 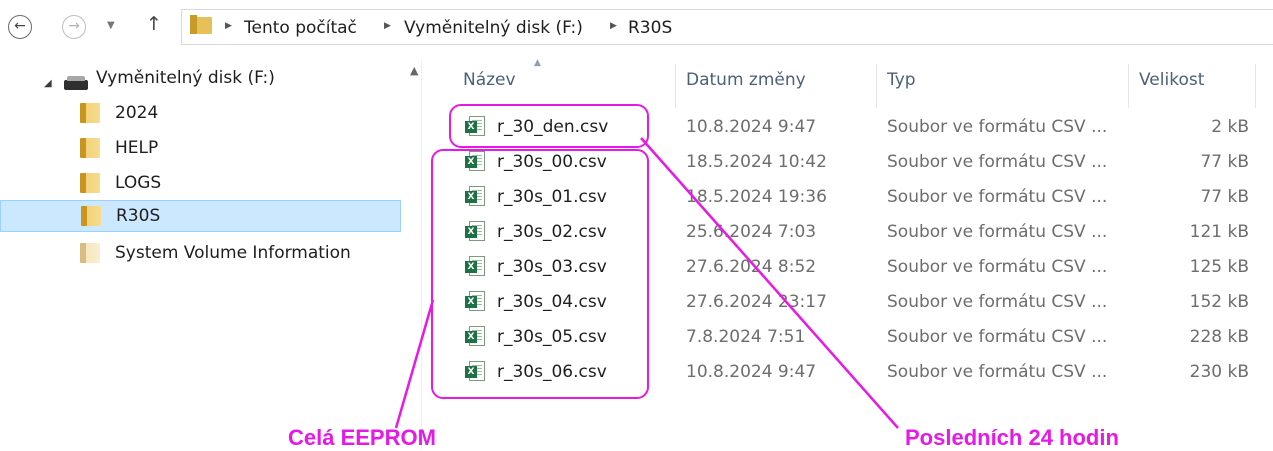 What do you see at coordinates (769, 283) in the screenshot?
I see `annotation-line-24h` at bounding box center [769, 283].